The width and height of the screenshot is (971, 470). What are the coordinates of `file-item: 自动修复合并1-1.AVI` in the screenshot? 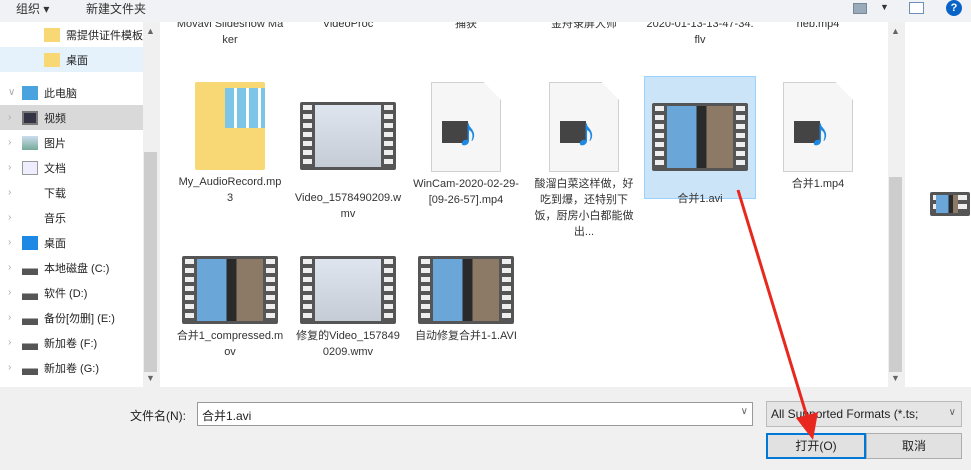 It's located at (466, 299).